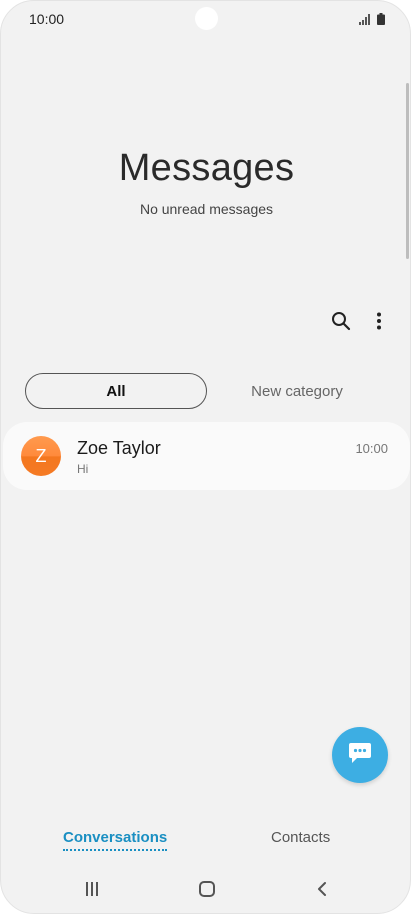 The width and height of the screenshot is (411, 914). I want to click on signal-icon, so click(365, 21).